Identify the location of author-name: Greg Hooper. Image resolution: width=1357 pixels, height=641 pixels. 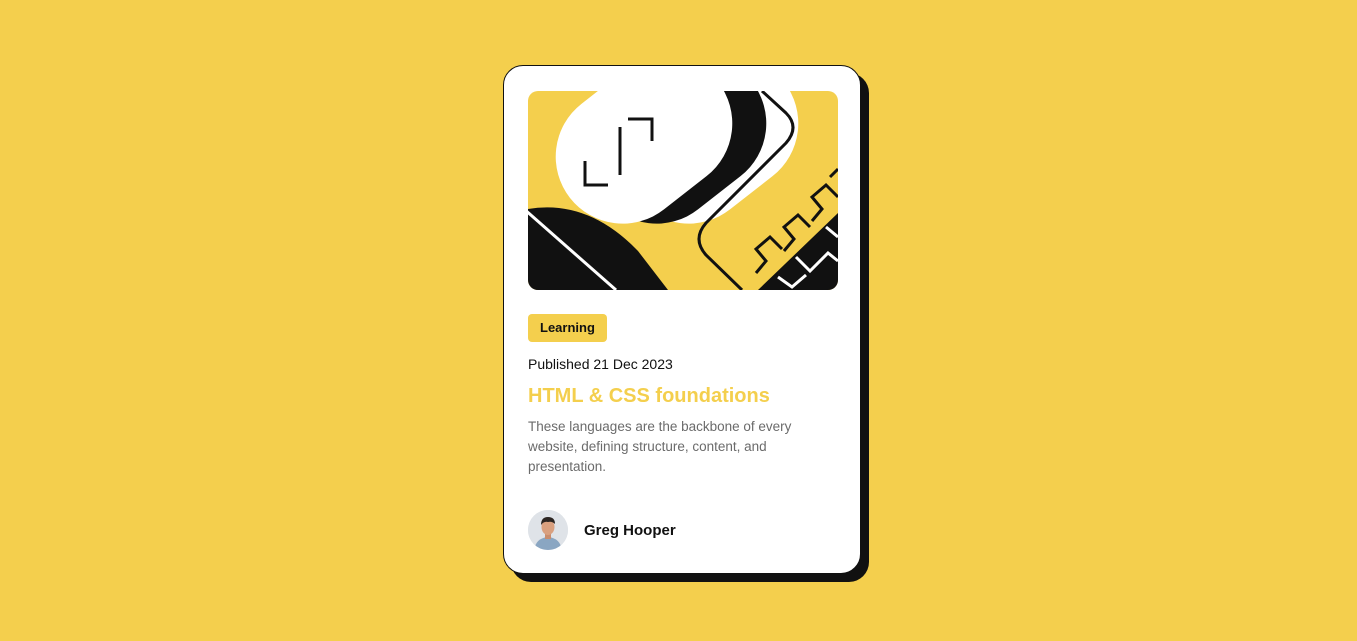
(630, 530).